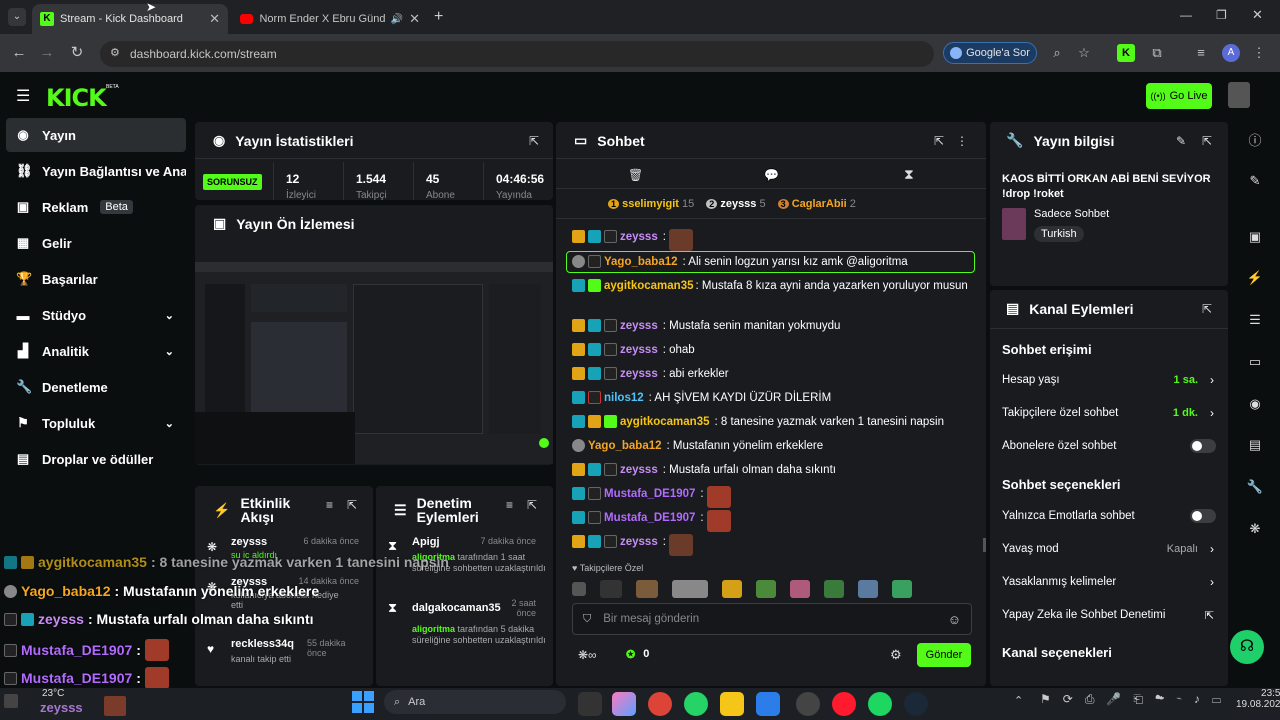  What do you see at coordinates (1255, 237) in the screenshot?
I see `preview-icon: ▣` at bounding box center [1255, 237].